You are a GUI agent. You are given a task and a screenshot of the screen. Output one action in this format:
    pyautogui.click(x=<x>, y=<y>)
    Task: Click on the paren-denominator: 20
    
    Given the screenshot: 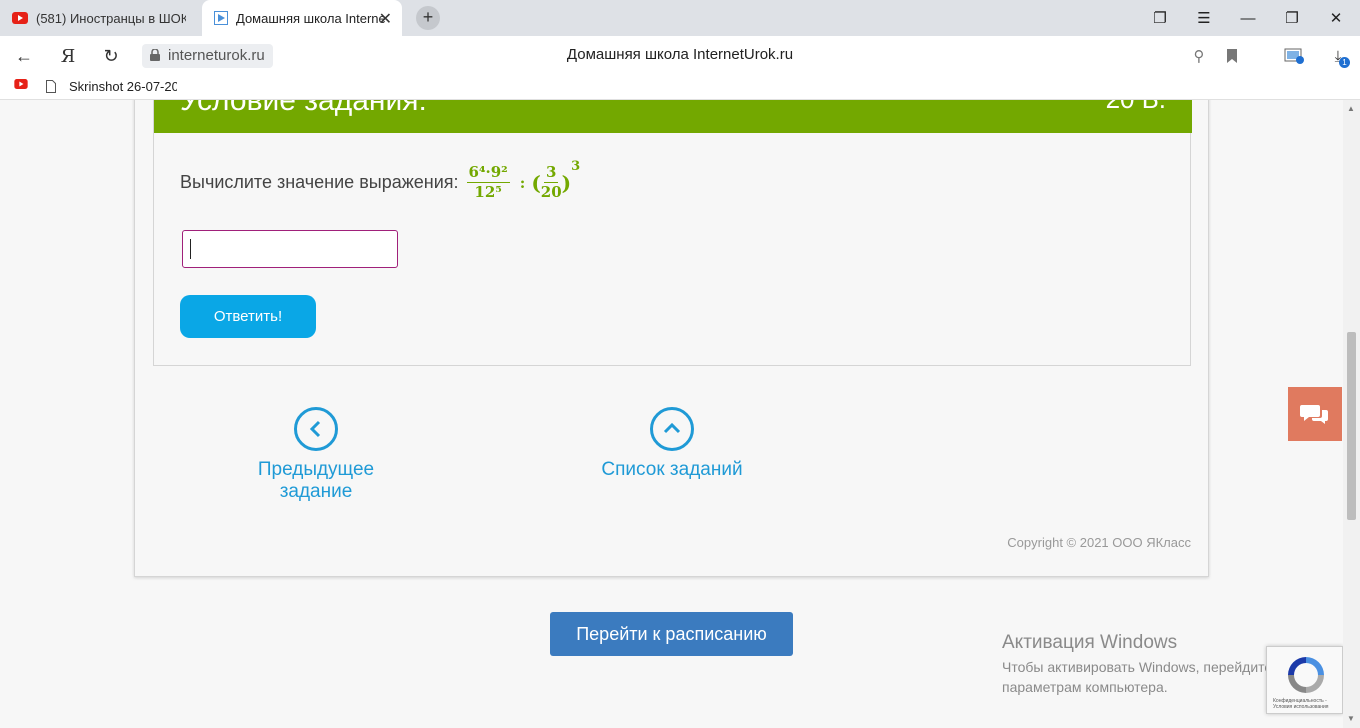 What is the action you would take?
    pyautogui.click(x=551, y=192)
    